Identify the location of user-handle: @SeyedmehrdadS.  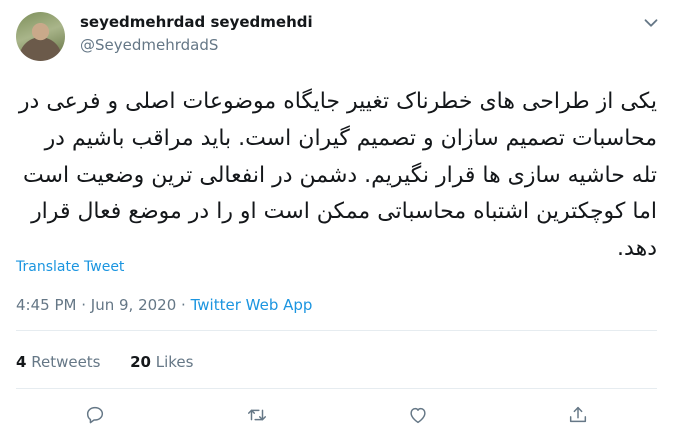
(149, 45).